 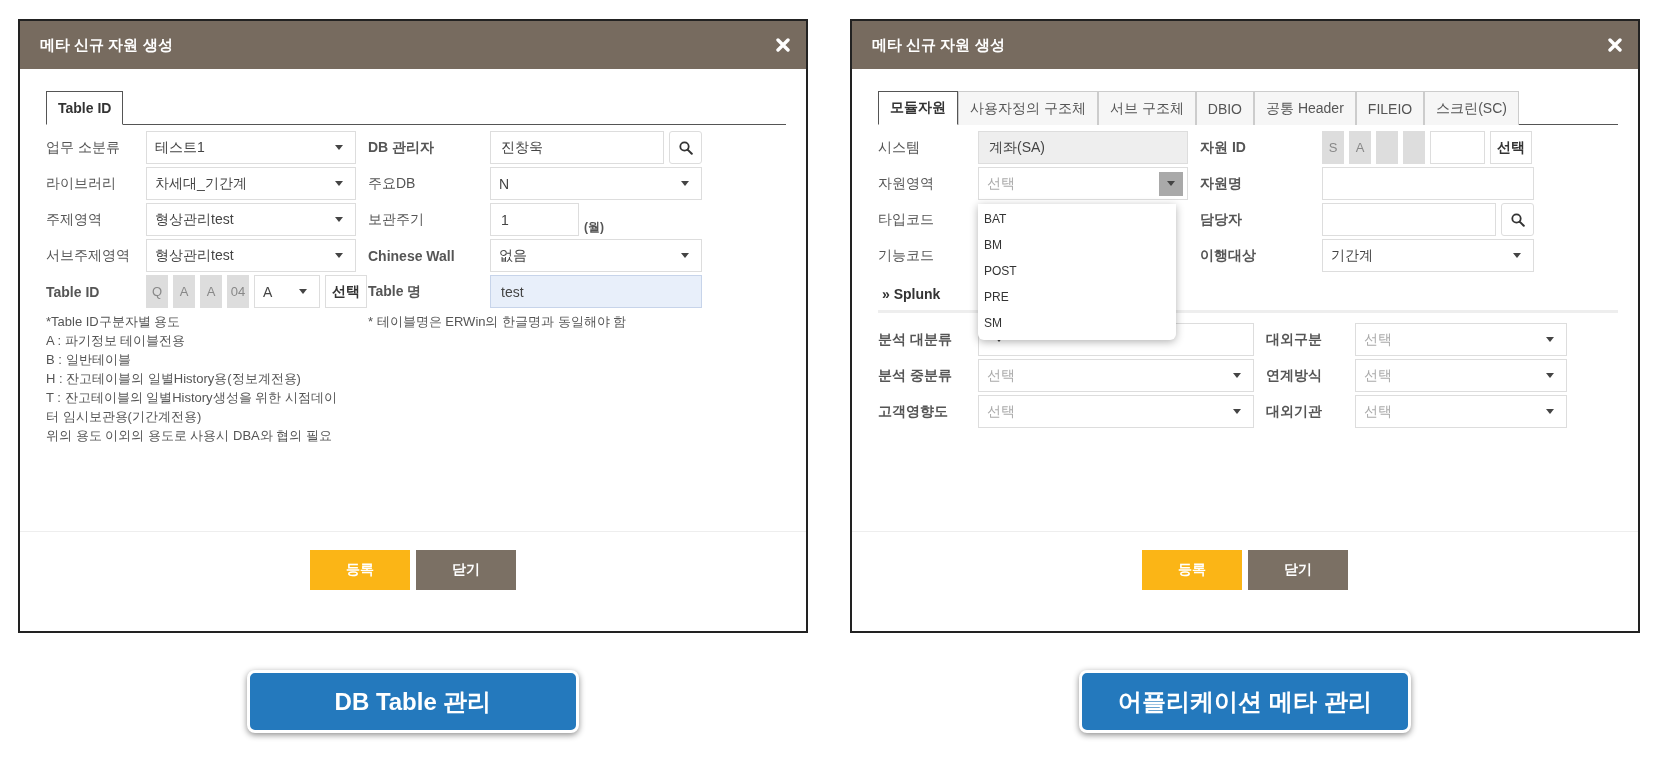 I want to click on field-label: 대외구분, so click(x=1294, y=339).